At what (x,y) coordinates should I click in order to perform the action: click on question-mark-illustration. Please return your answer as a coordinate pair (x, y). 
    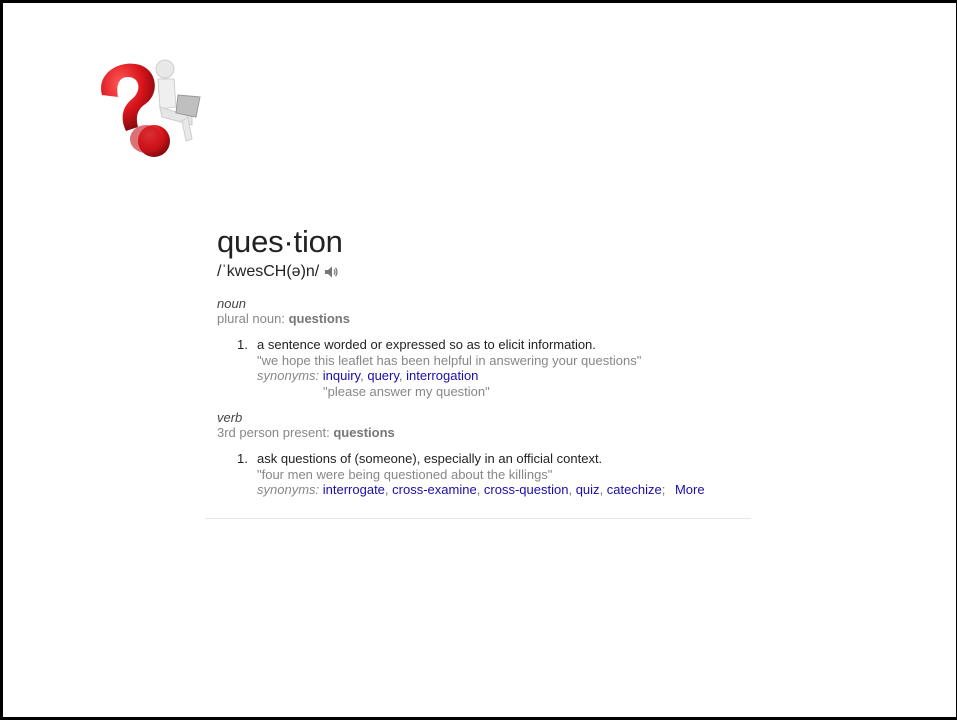
    Looking at the image, I should click on (148, 110).